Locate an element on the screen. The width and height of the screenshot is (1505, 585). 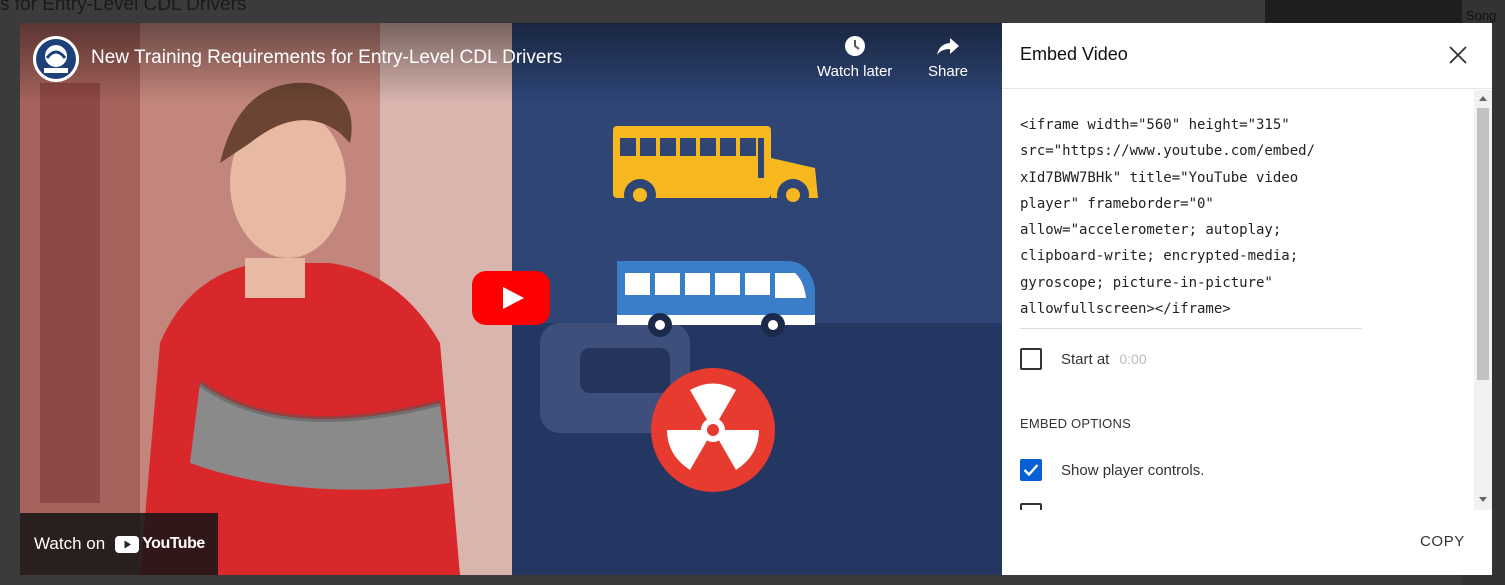
next-option-checkbox is located at coordinates (1031, 506).